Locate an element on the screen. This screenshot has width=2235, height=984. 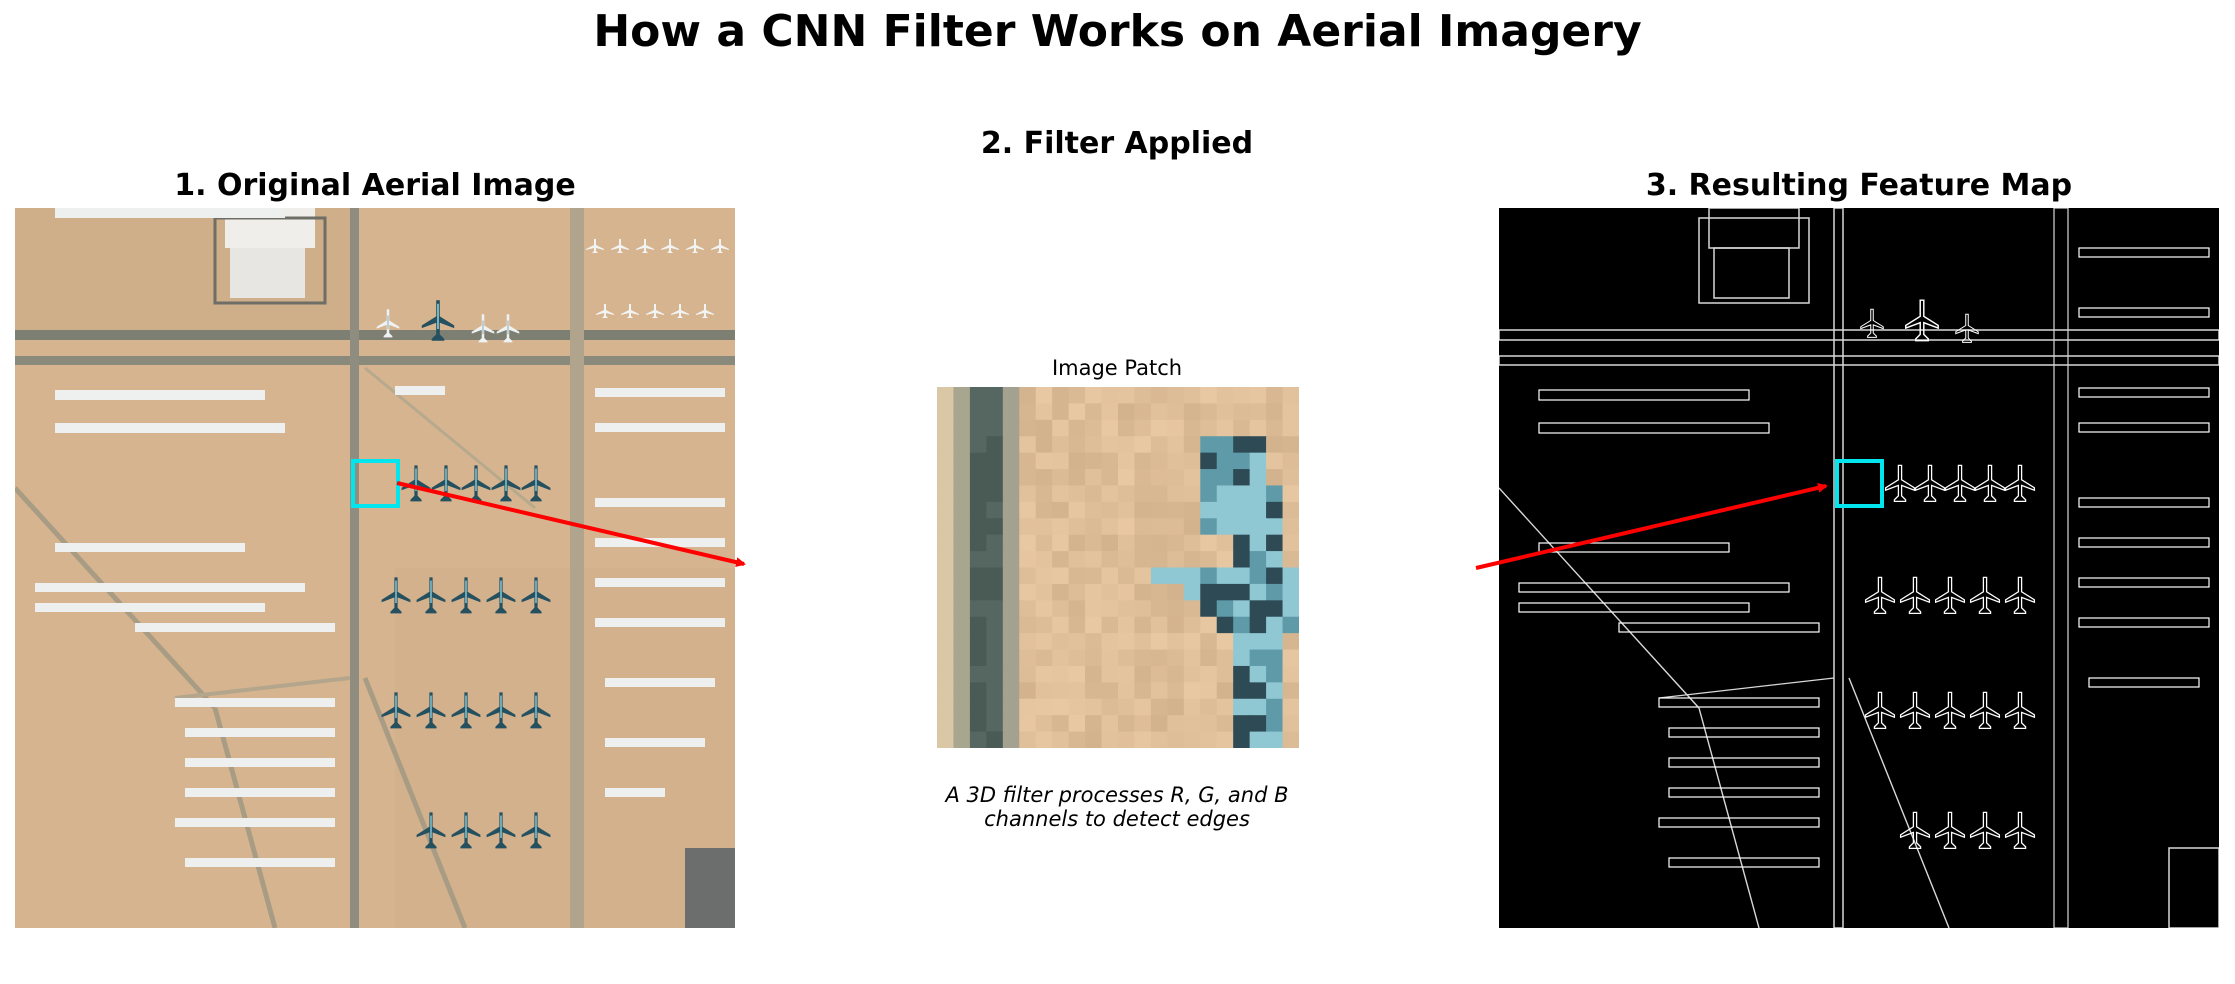
arrow-to-patch-icon is located at coordinates (571, 524).